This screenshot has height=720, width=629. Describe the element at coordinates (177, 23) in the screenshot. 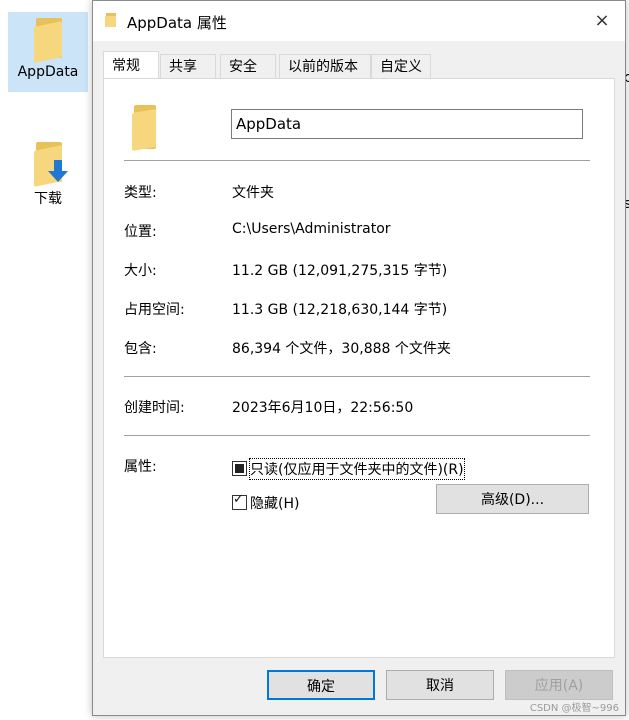

I see `window-title: AppData 属性` at that location.